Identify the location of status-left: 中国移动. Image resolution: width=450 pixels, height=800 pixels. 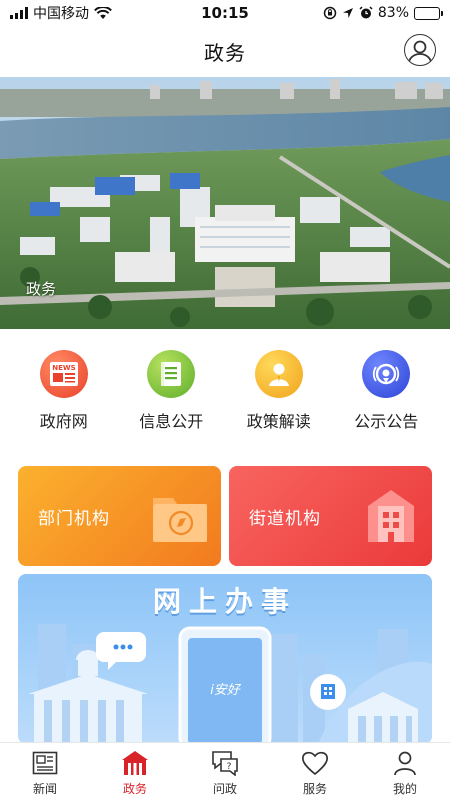
(61, 13).